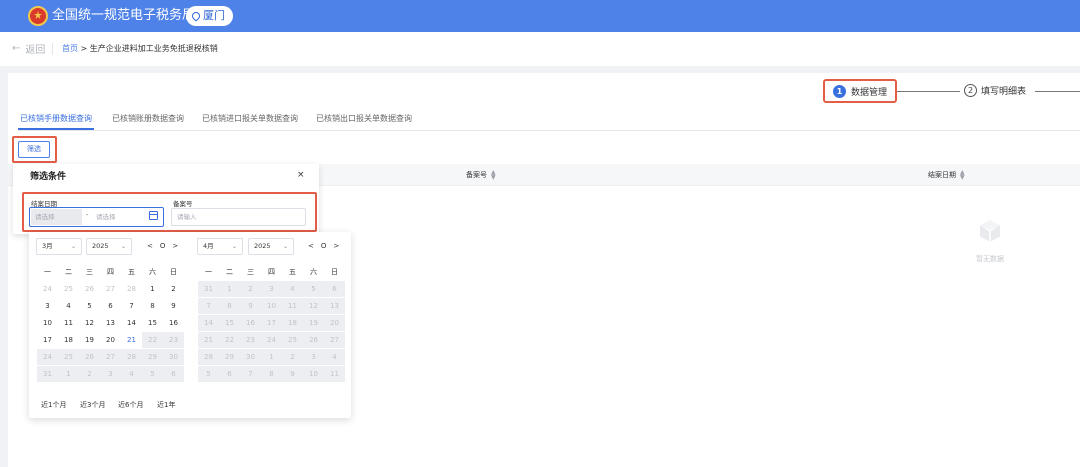 The width and height of the screenshot is (1080, 467). Describe the element at coordinates (92, 405) in the screenshot. I see `quick-3-months: 近3个月` at that location.